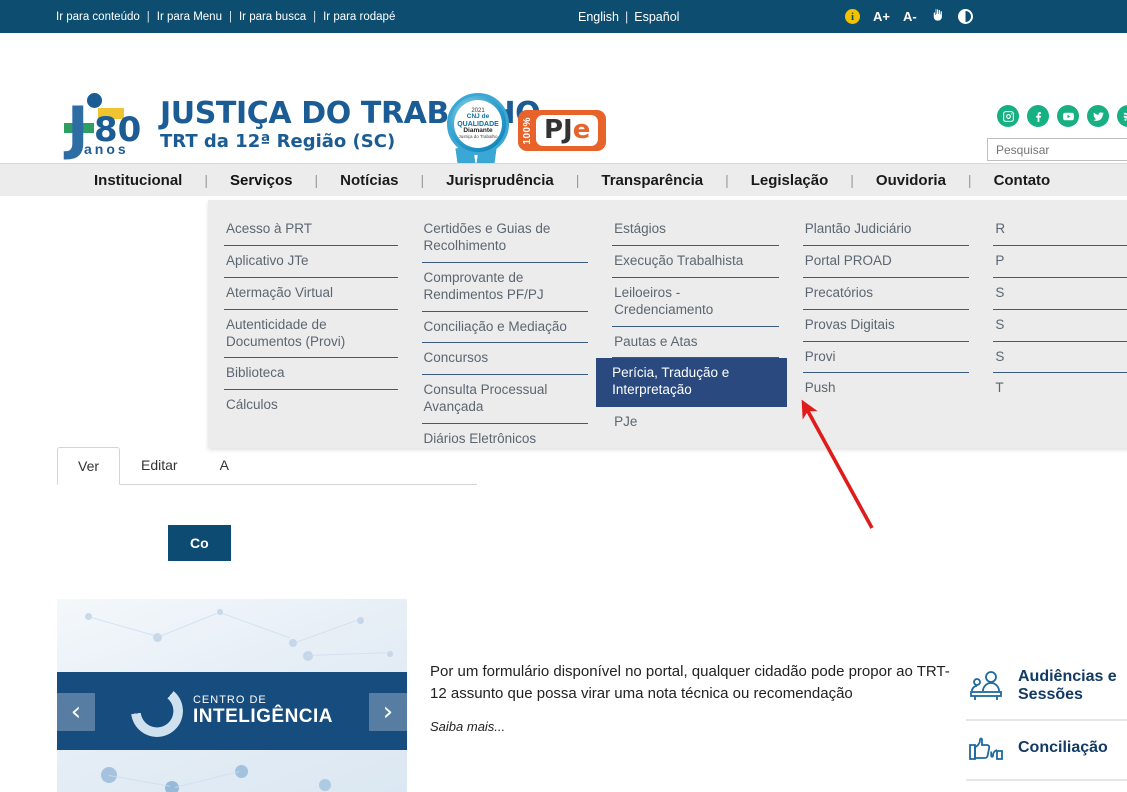  I want to click on carousel-banner-line2: INTELIGÊNCIA, so click(263, 716).